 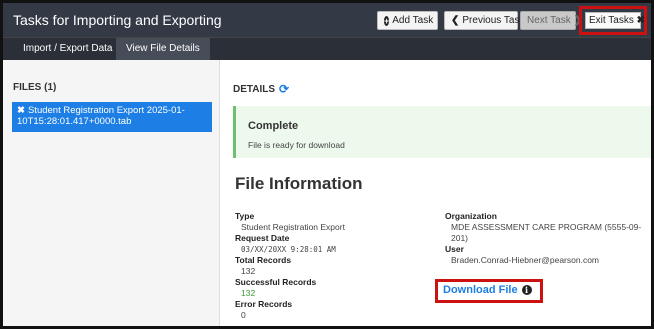 I want to click on download-file-link: Download File i, so click(x=487, y=290).